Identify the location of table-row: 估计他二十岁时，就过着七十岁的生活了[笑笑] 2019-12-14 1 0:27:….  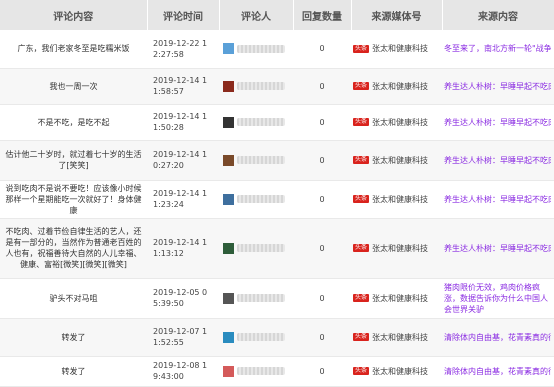
(277, 160).